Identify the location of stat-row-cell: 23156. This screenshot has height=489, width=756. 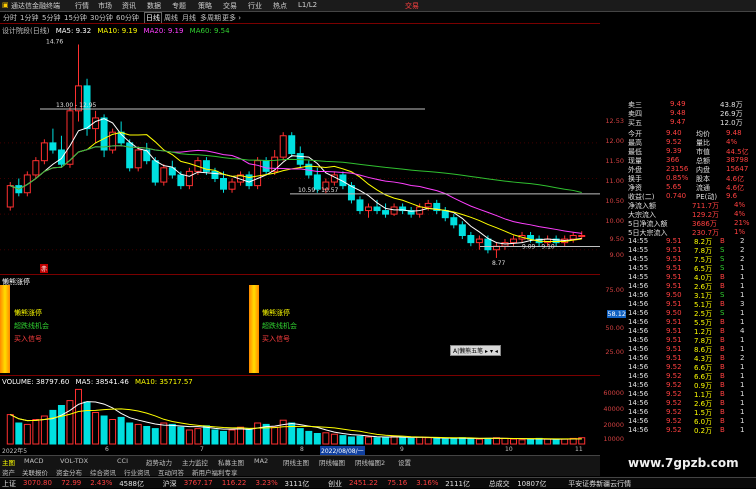
(677, 169).